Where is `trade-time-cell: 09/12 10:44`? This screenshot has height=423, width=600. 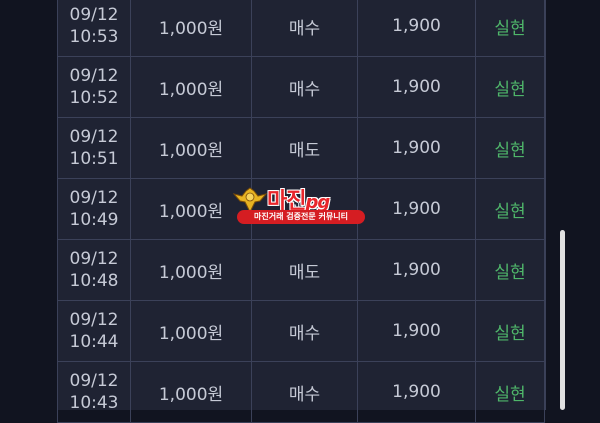
trade-time-cell: 09/12 10:44 is located at coordinates (94, 331).